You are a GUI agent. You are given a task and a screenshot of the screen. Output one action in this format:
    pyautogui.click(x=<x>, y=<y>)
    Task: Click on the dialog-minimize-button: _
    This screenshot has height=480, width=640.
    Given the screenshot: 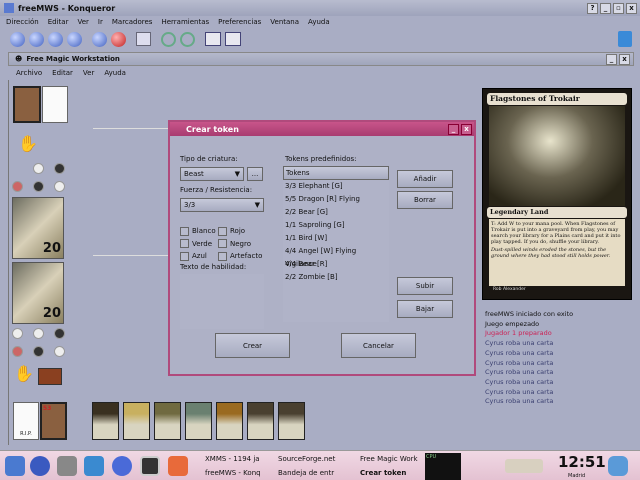 What is the action you would take?
    pyautogui.click(x=453, y=129)
    